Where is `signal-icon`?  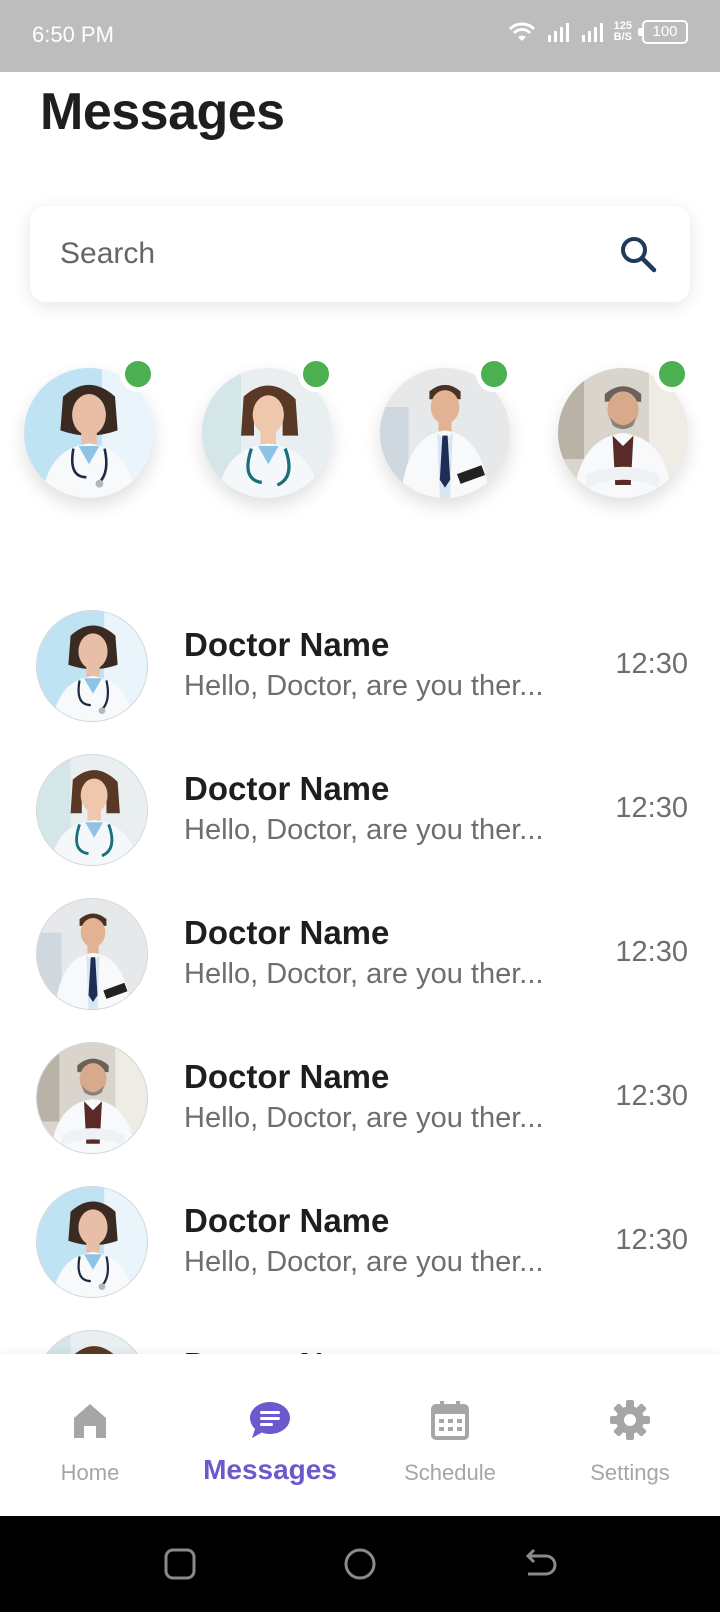
signal-icon is located at coordinates (558, 32).